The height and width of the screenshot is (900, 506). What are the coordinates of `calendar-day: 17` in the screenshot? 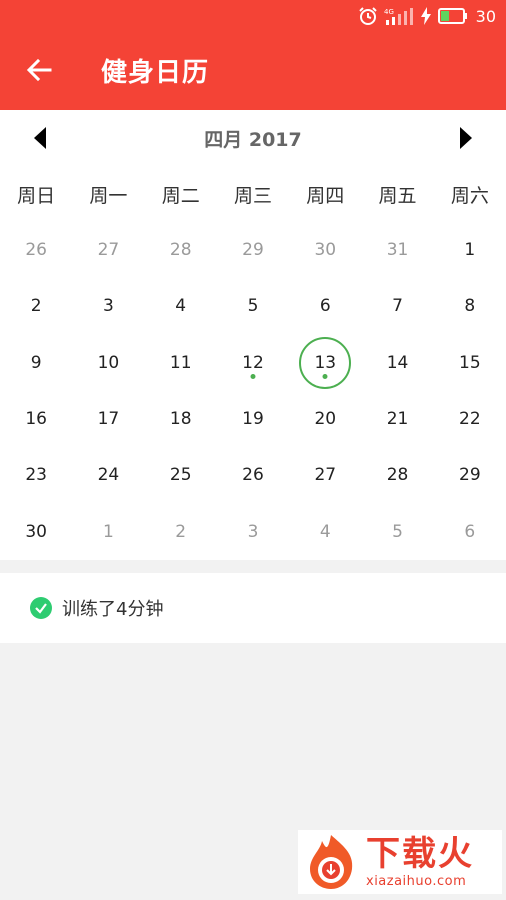 It's located at (108, 419).